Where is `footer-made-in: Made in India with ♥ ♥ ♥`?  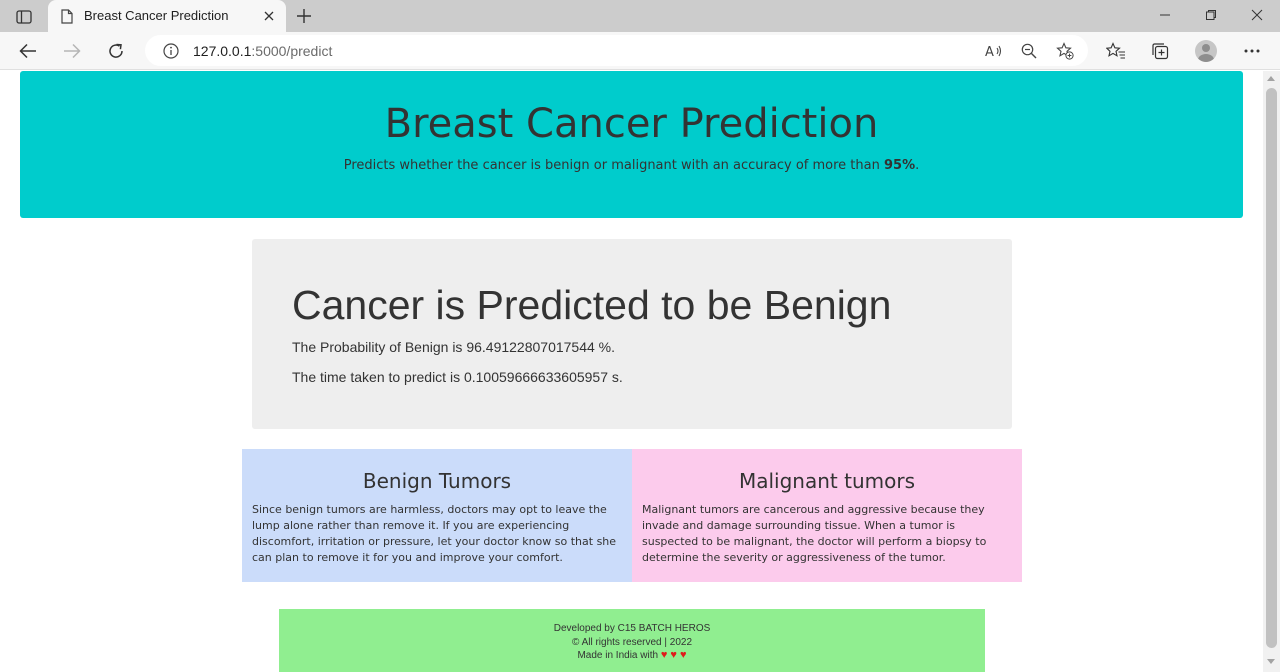
footer-made-in: Made in India with ♥ ♥ ♥ is located at coordinates (632, 656).